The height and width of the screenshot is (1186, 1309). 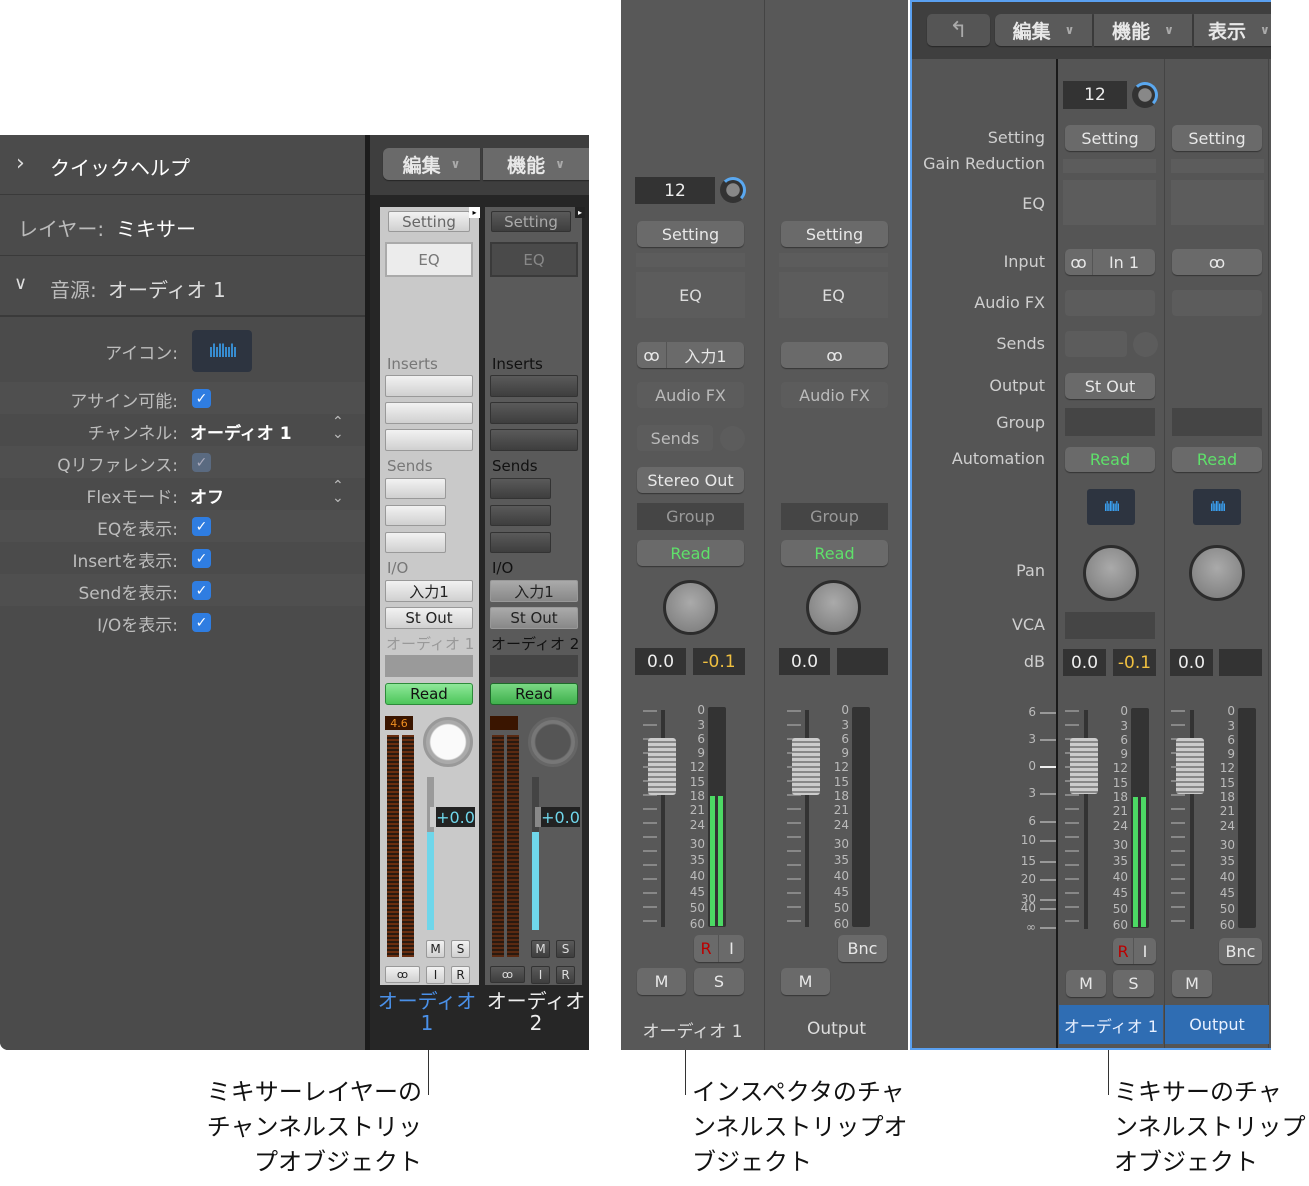 I want to click on assignable-checkbox: ✓, so click(x=201, y=398).